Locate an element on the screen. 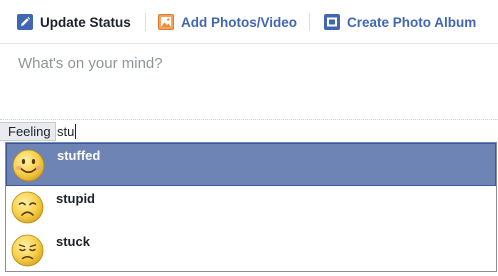  tab-create-photo-album-label: Create Photo Album is located at coordinates (412, 22).